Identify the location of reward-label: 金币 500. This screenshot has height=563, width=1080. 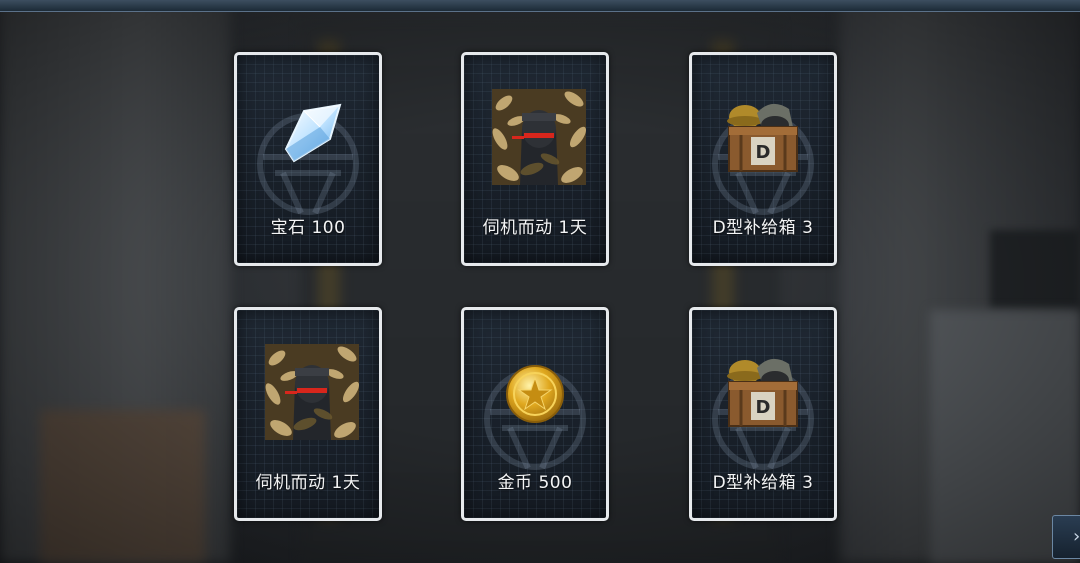
(535, 483).